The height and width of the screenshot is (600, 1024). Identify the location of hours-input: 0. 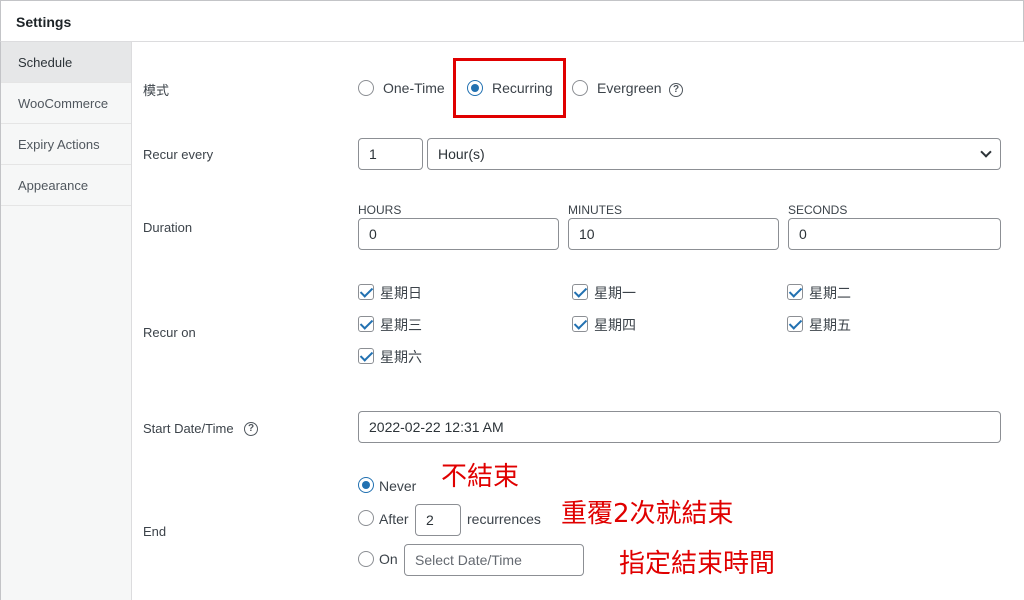
(458, 234).